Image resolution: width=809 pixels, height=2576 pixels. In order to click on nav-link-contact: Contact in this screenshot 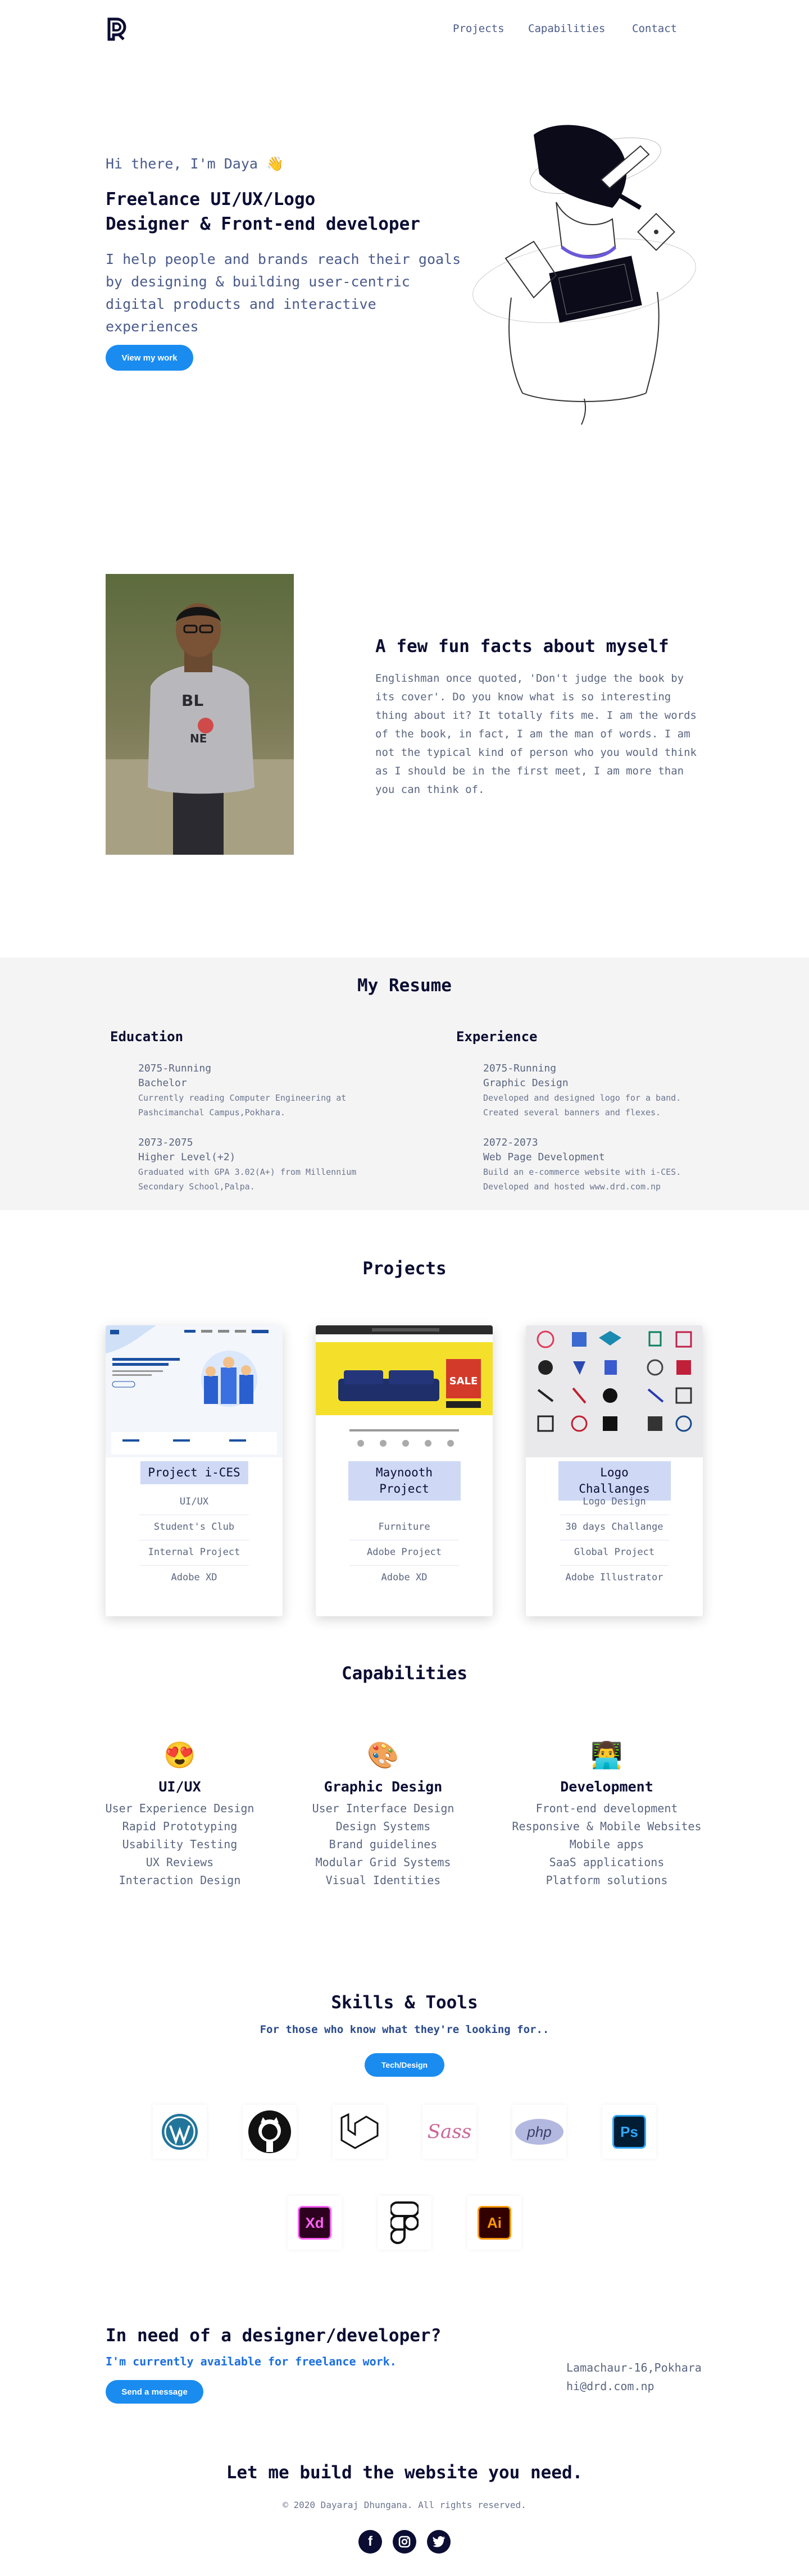, I will do `click(654, 28)`.